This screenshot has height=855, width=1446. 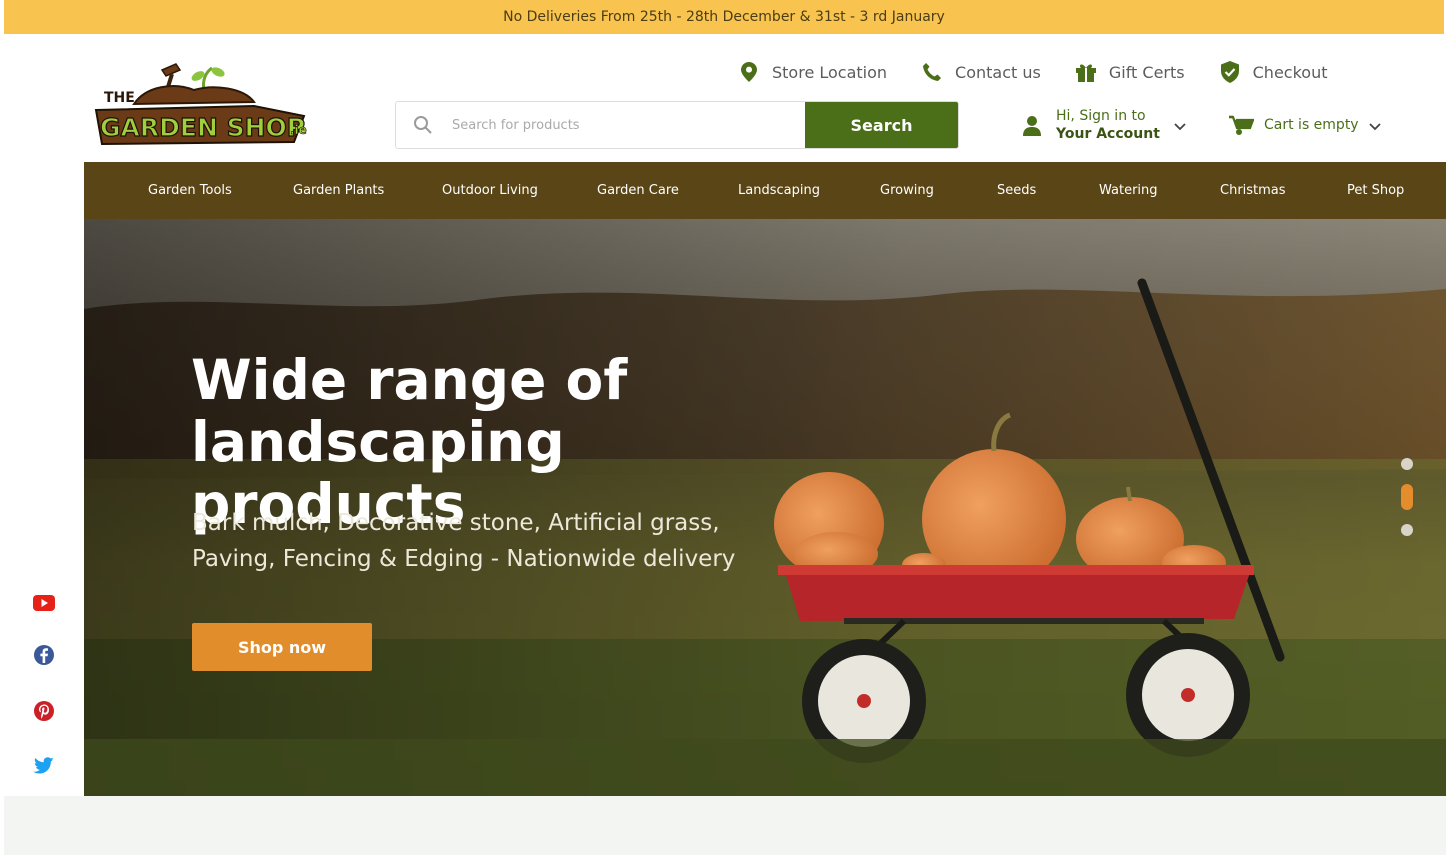 I want to click on cart-menu: Cart is empty, so click(x=1304, y=125).